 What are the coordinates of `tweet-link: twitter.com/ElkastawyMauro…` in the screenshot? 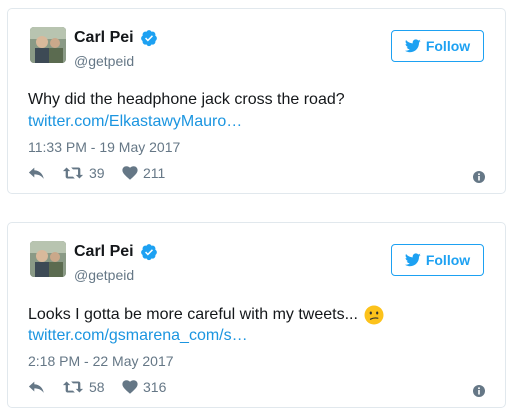 It's located at (135, 122).